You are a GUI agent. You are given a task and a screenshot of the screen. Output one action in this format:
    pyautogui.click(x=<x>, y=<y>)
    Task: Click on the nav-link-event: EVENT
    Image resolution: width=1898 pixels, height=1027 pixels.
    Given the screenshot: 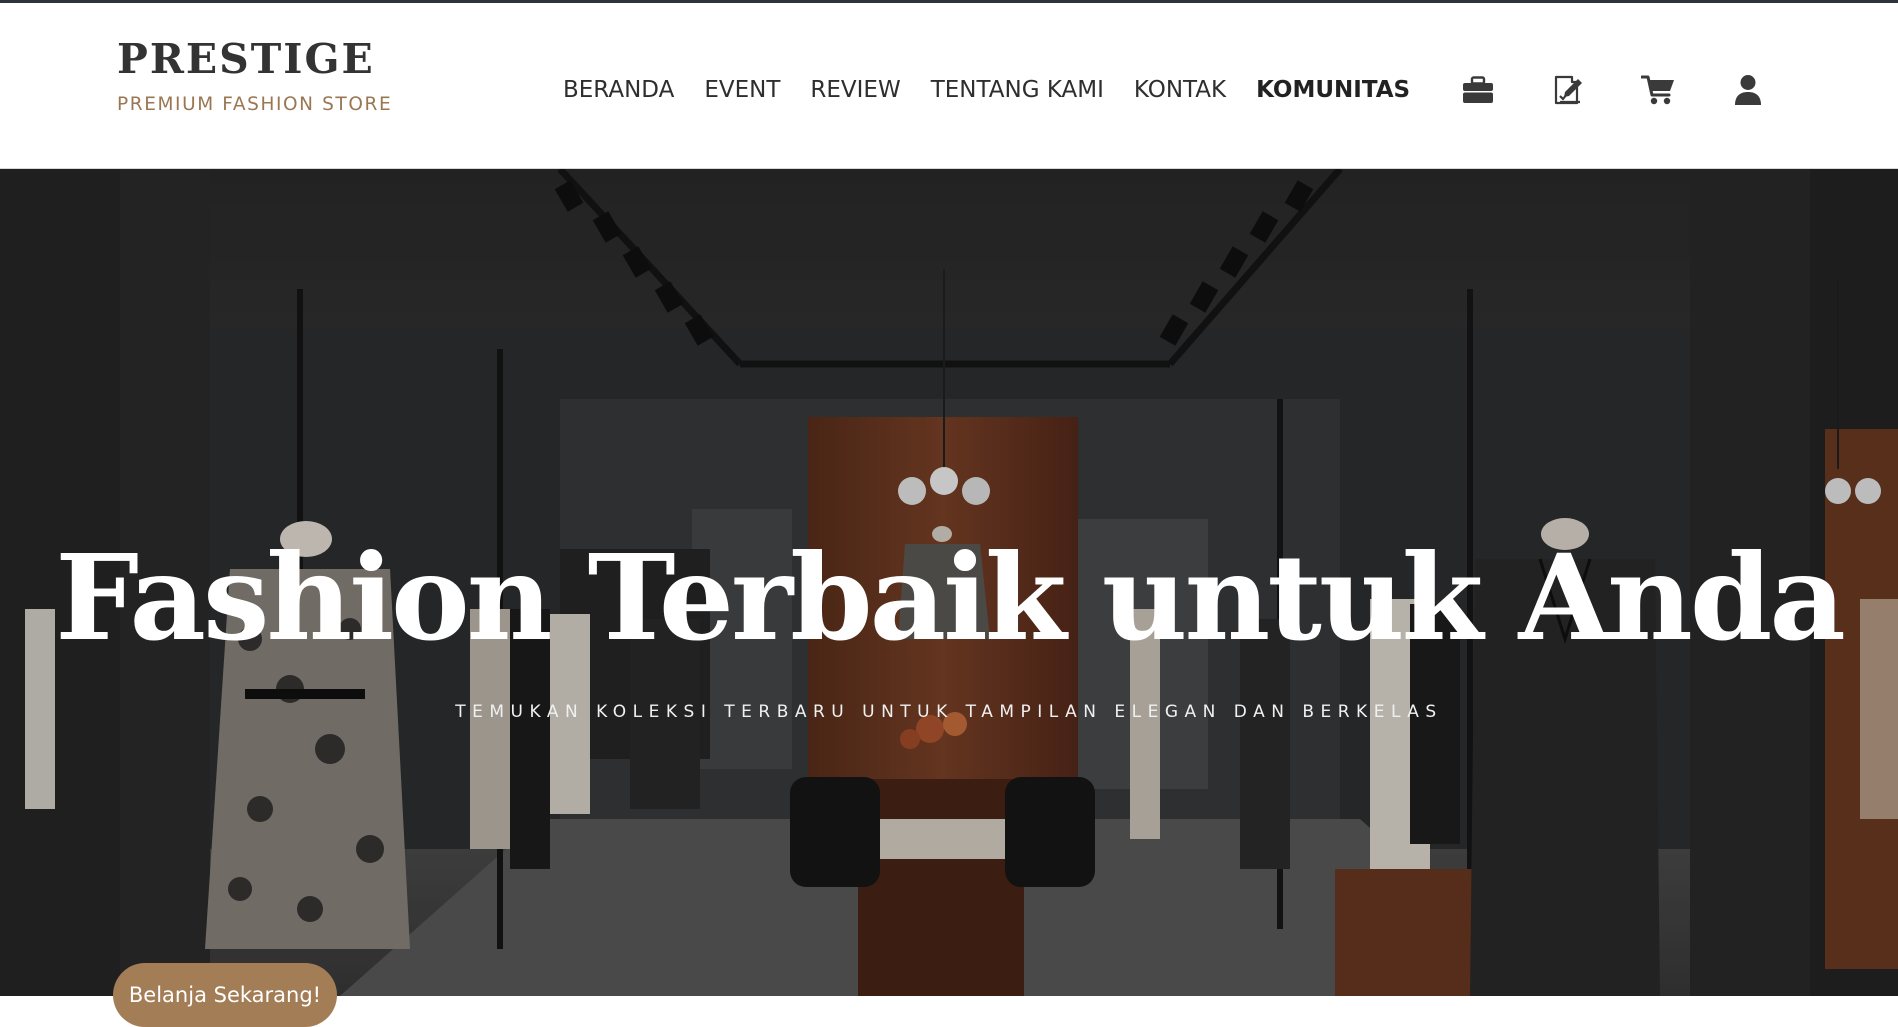 What is the action you would take?
    pyautogui.click(x=742, y=90)
    